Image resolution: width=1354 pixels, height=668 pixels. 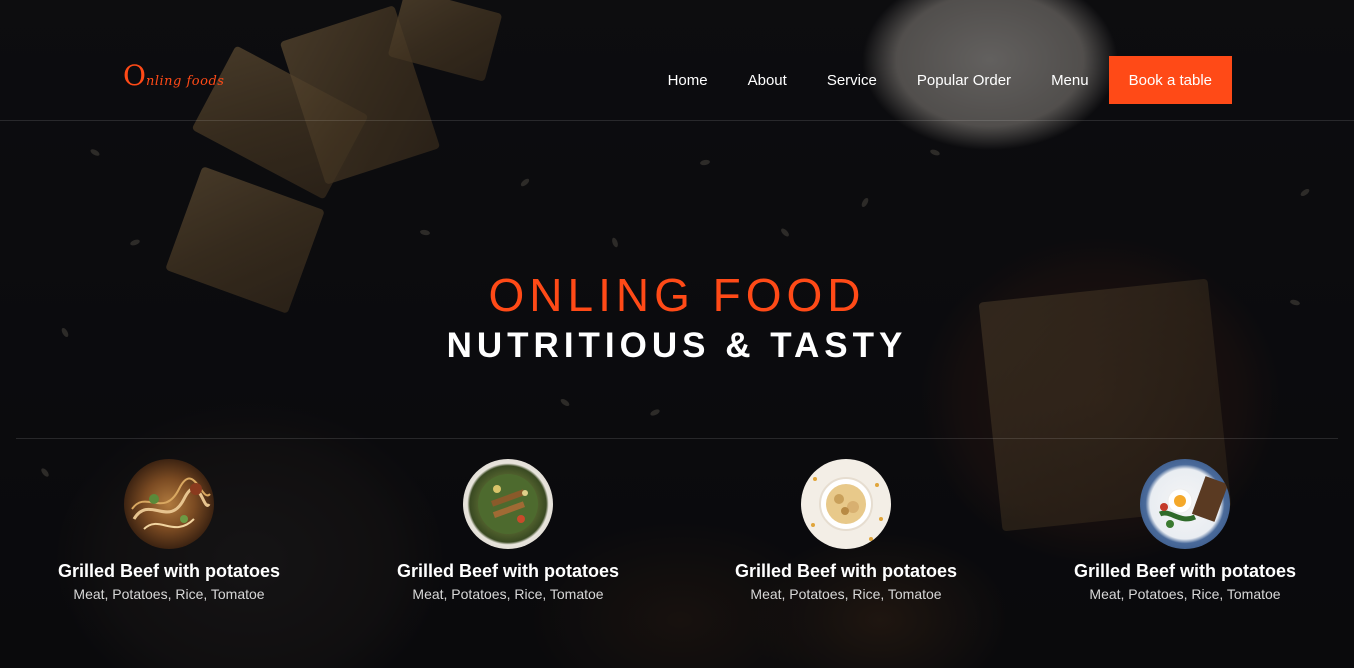 What do you see at coordinates (1070, 80) in the screenshot?
I see `nav-link-menu: Menu` at bounding box center [1070, 80].